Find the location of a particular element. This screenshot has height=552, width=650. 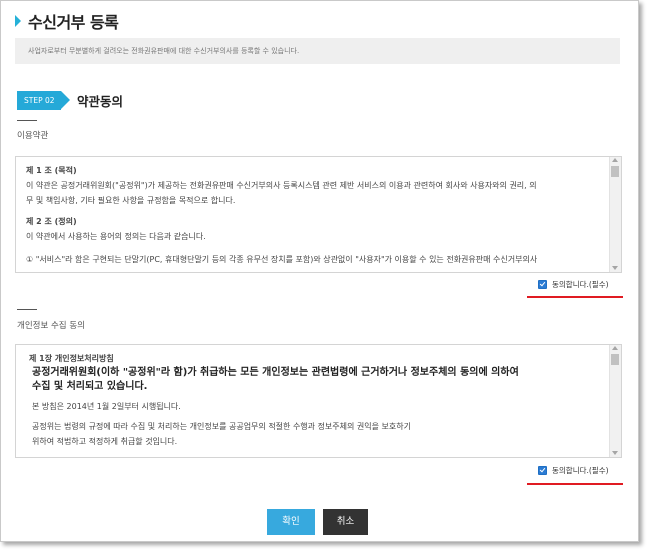

terms-section-label: 이용약관 is located at coordinates (33, 136).